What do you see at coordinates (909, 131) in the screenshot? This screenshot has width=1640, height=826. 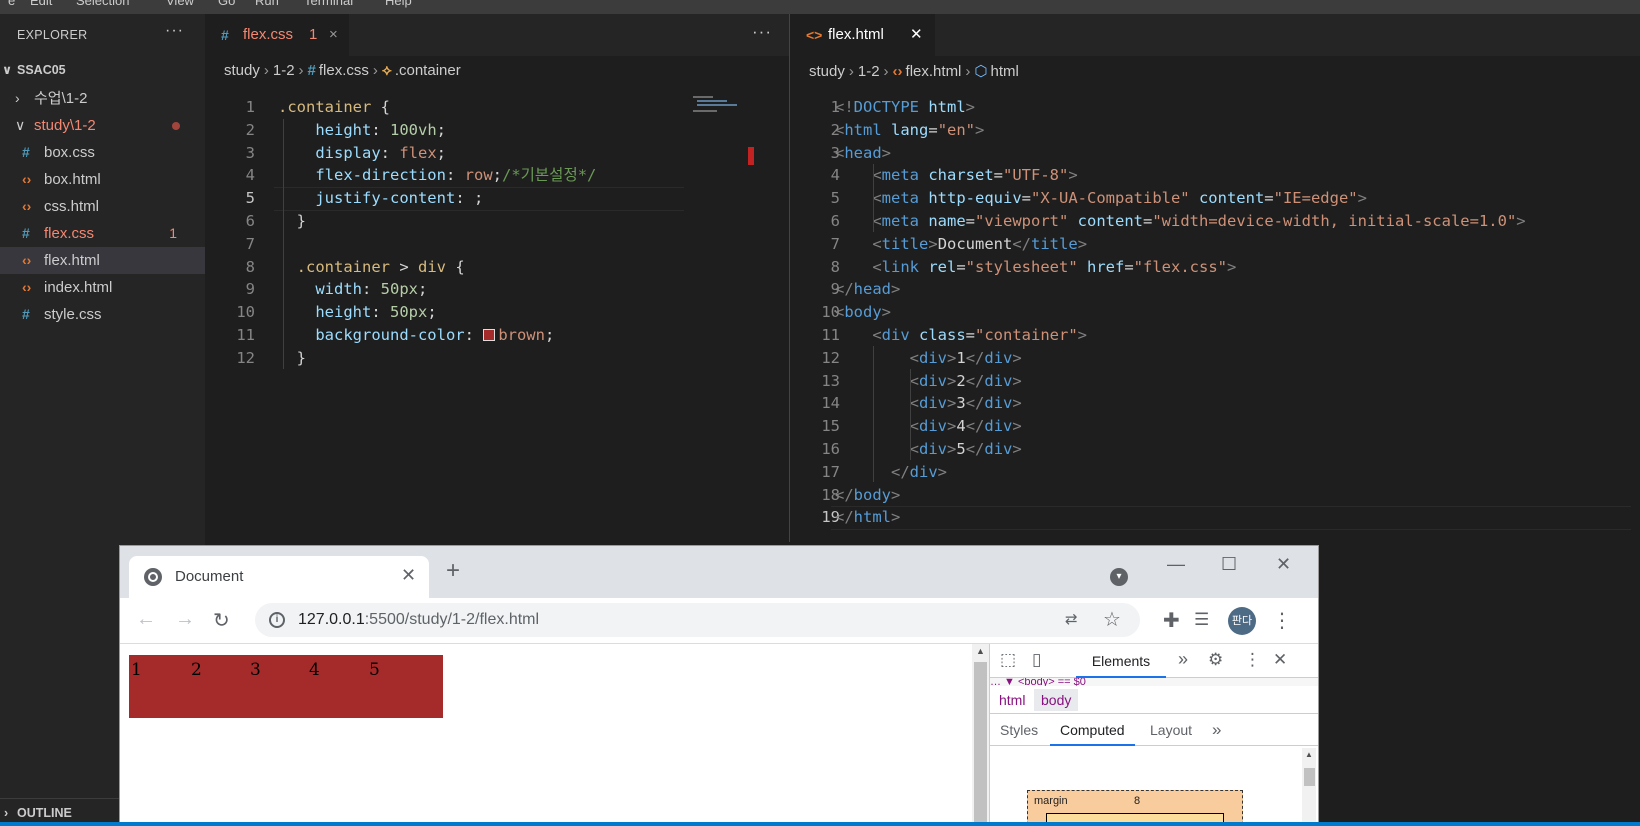 I see `code-line: <html lang="en">` at bounding box center [909, 131].